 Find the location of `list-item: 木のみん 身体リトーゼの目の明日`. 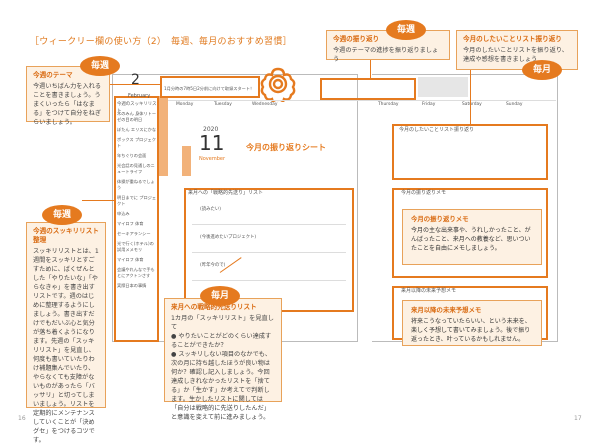

list-item: 木のみん 身体リトーゼの目の明日 is located at coordinates (137, 116).